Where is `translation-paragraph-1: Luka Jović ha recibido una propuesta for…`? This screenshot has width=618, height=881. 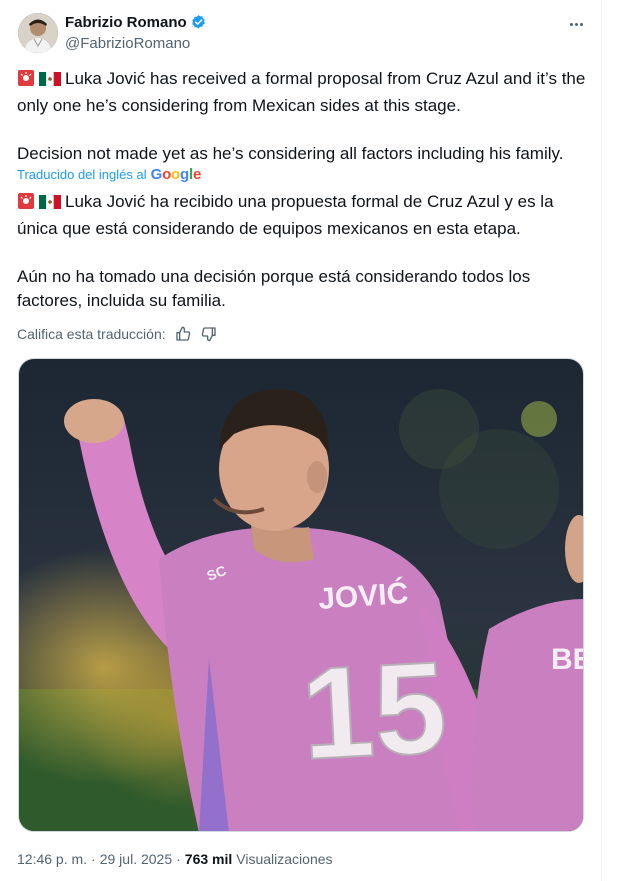
translation-paragraph-1: Luka Jović ha recibido una propuesta for… is located at coordinates (302, 215).